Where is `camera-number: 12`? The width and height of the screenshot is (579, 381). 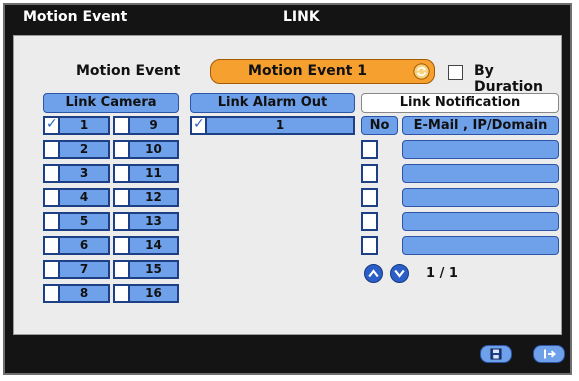 camera-number: 12 is located at coordinates (154, 197).